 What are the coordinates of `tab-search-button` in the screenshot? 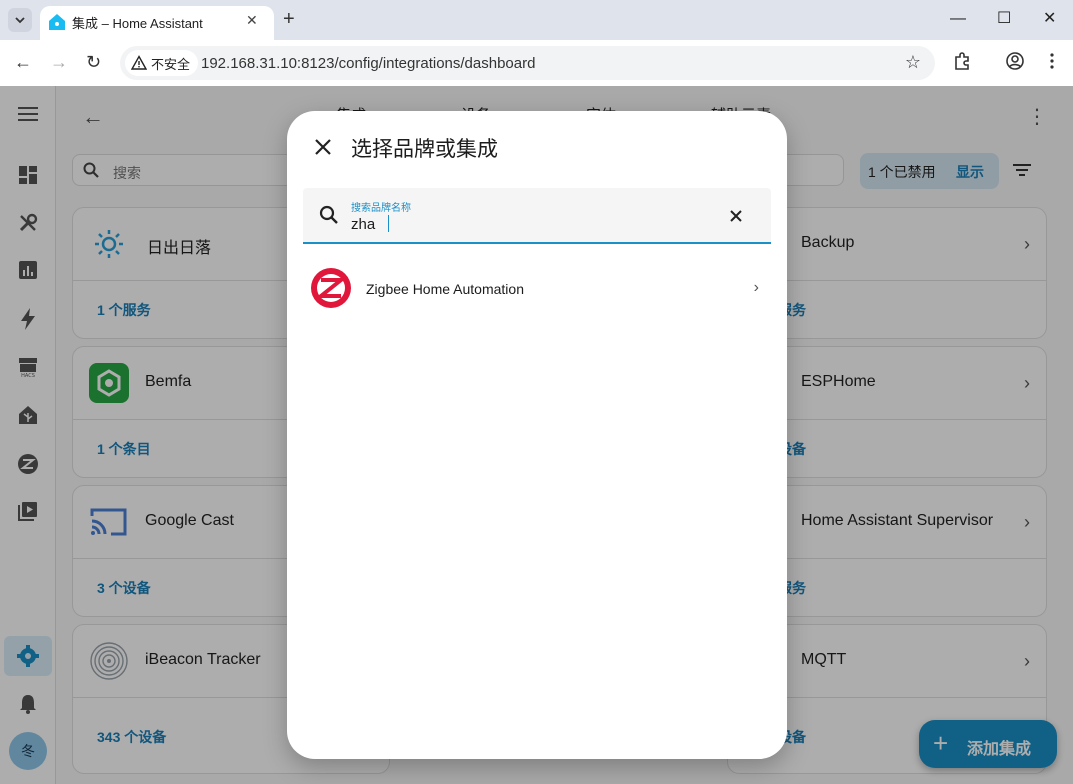 It's located at (20, 20).